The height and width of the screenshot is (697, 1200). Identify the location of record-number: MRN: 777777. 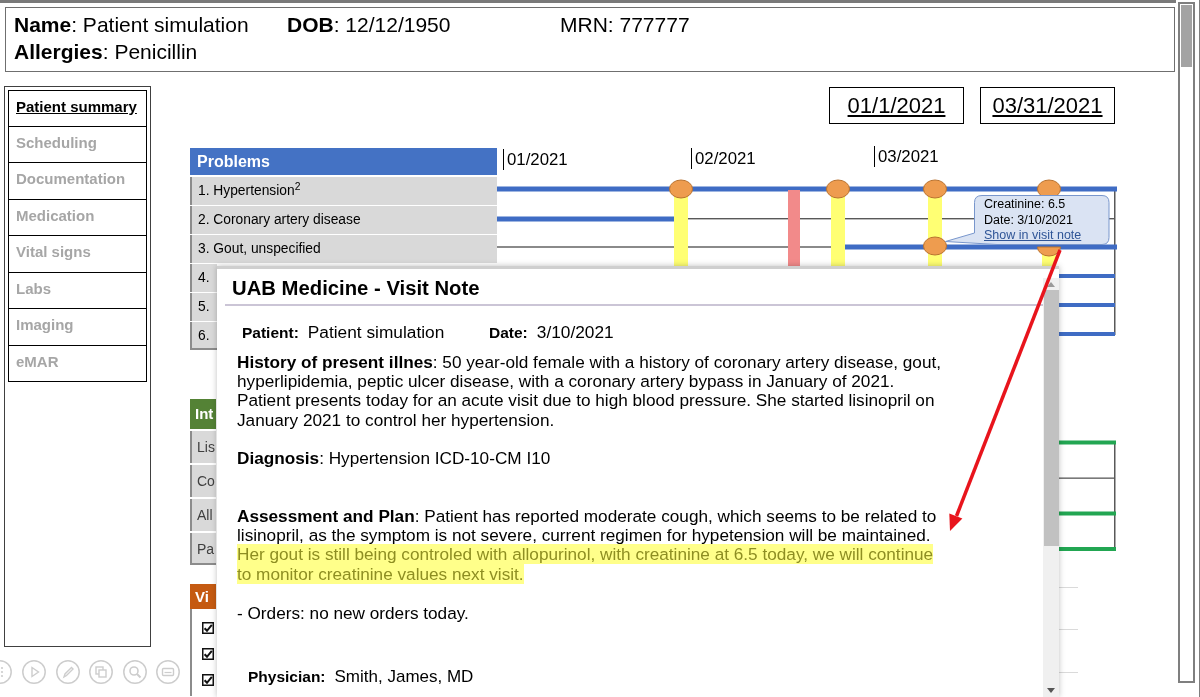
(625, 24).